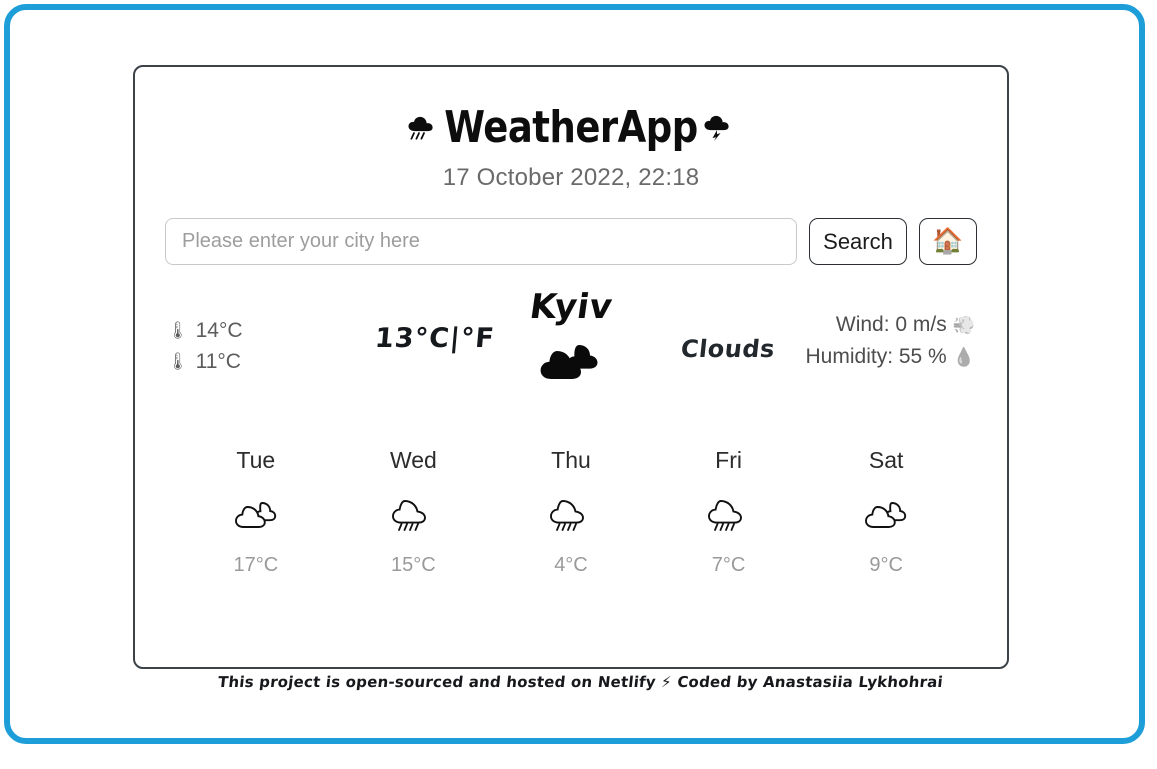  I want to click on humidity-value: Humidity: 55 %, so click(876, 356).